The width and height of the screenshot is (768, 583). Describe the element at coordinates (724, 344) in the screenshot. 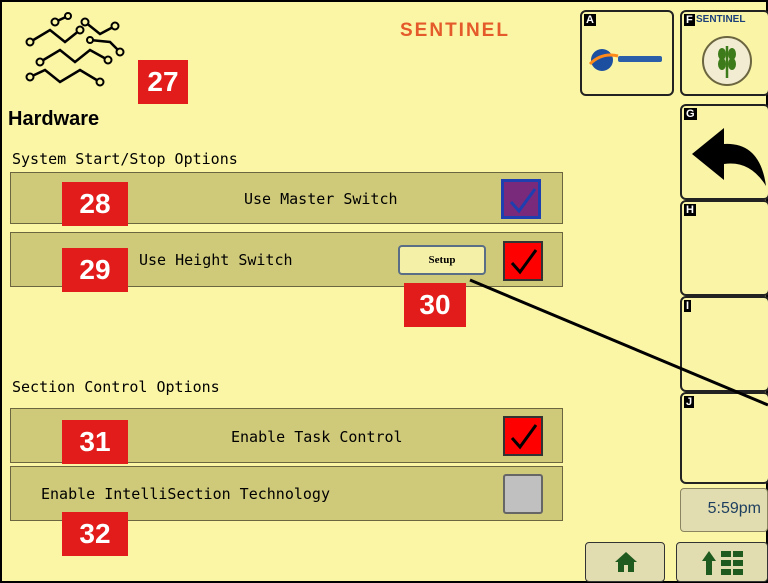

I see `softkey-i: I` at that location.